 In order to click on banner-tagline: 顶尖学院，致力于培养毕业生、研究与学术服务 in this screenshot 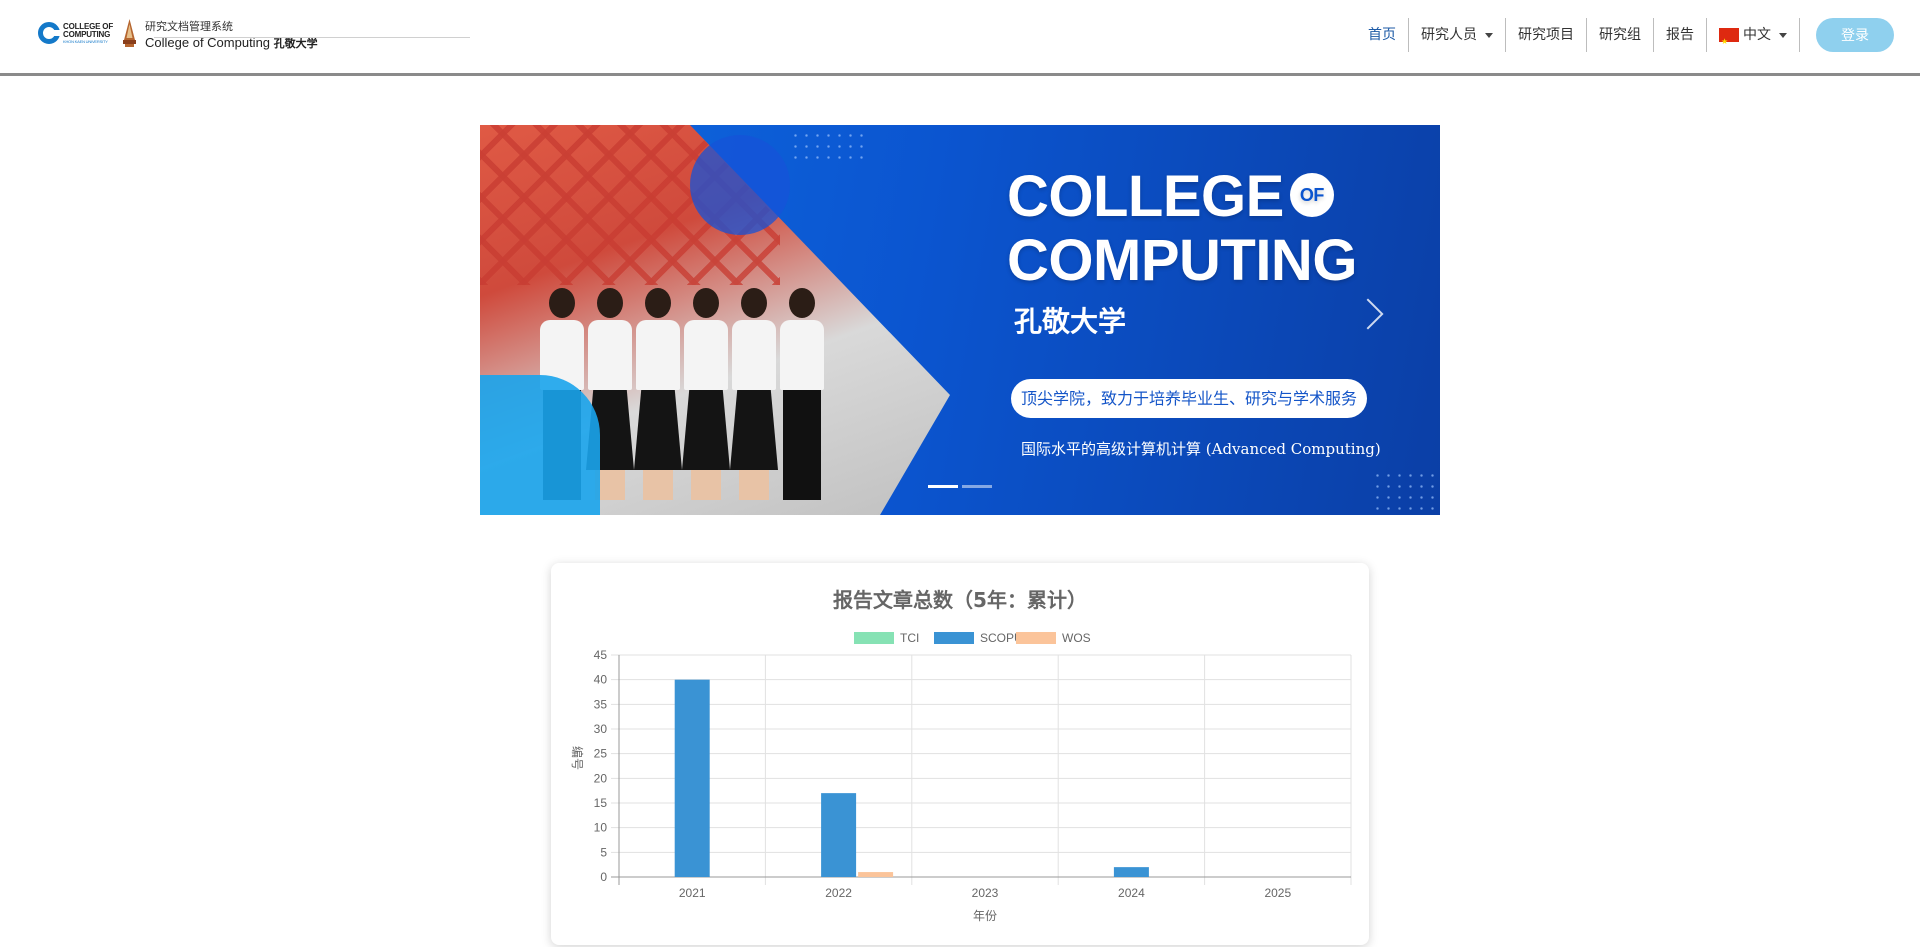, I will do `click(1189, 398)`.